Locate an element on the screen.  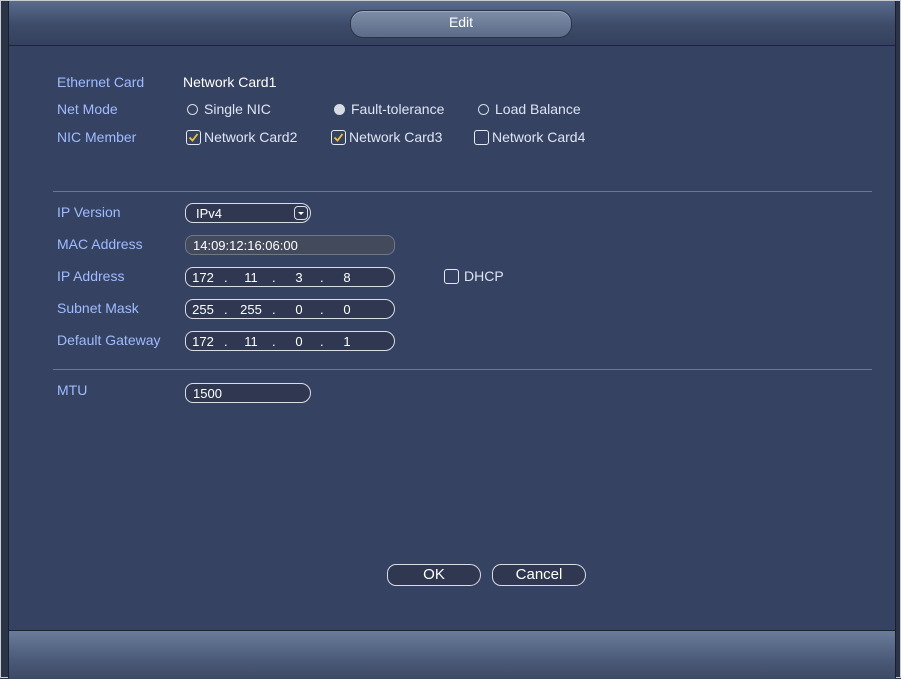
gateway-octet: 1 is located at coordinates (347, 341).